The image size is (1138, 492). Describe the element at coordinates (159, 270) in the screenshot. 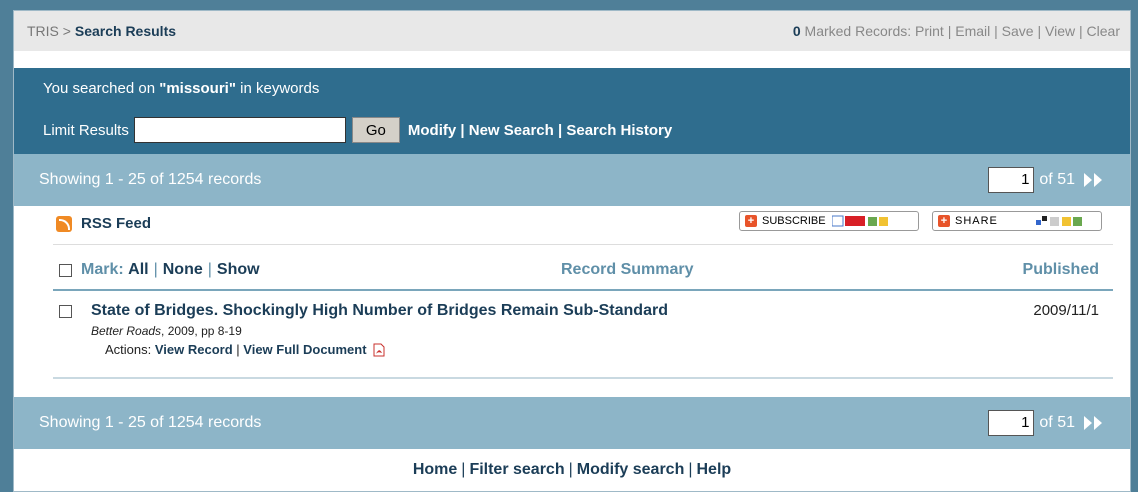

I see `mark-controls: Mark: All | None | Show` at that location.